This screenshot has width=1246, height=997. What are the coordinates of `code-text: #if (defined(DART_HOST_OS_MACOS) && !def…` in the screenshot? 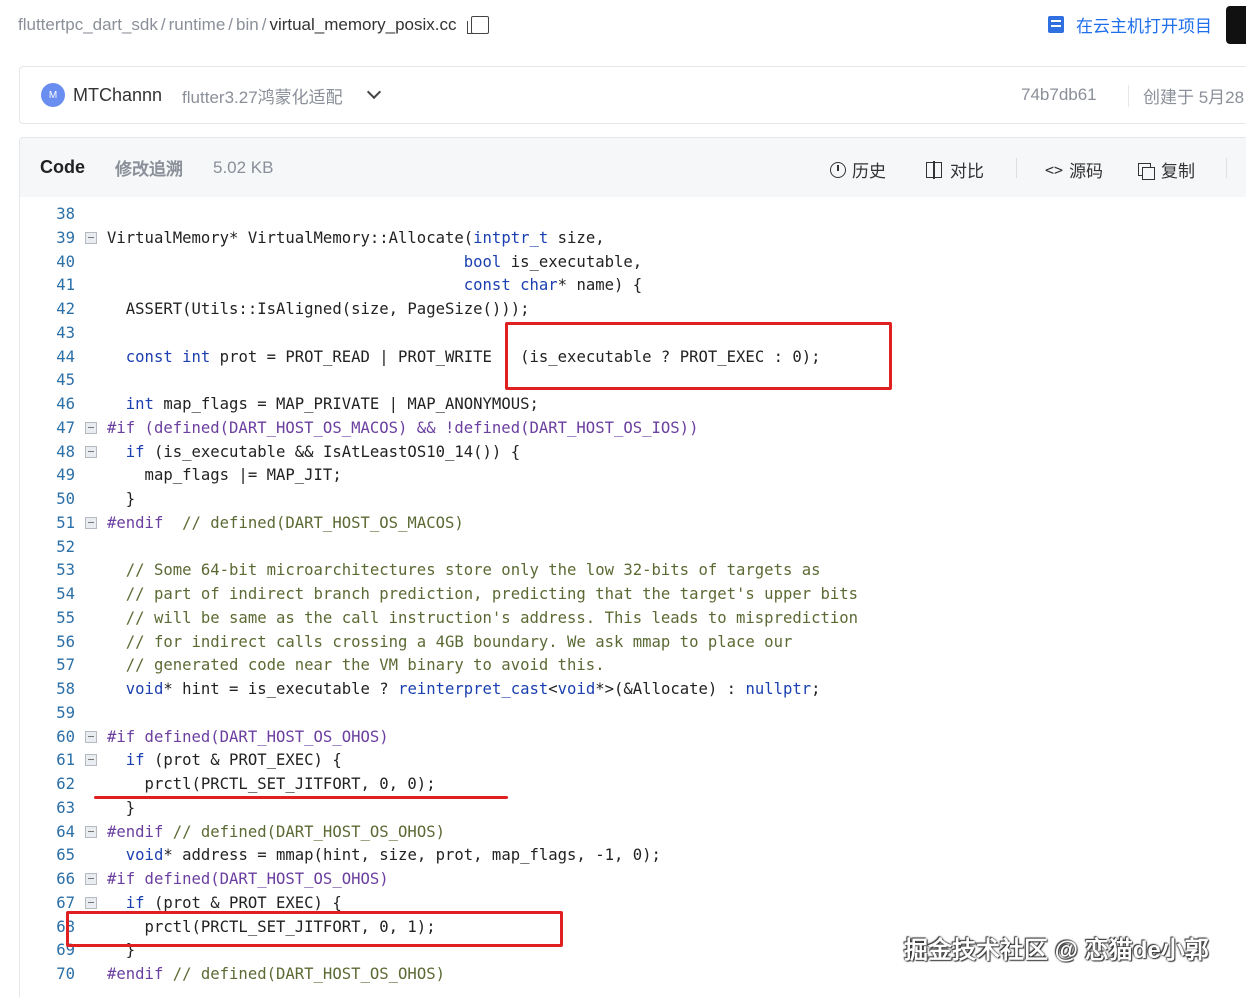 It's located at (403, 427).